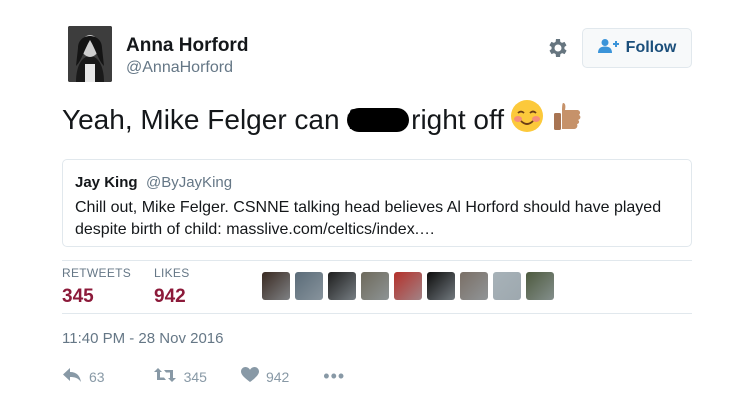 This screenshot has height=420, width=730. Describe the element at coordinates (170, 296) in the screenshot. I see `likes-count: 942` at that location.